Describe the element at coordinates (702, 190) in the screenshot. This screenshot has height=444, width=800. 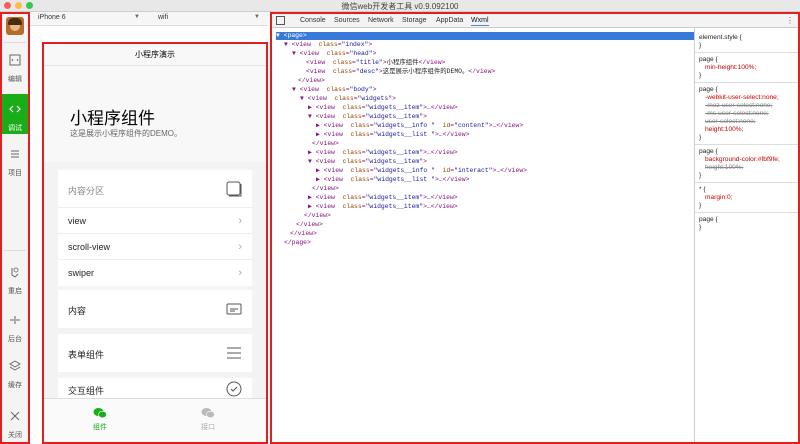
I see `style-selector: * {` at that location.